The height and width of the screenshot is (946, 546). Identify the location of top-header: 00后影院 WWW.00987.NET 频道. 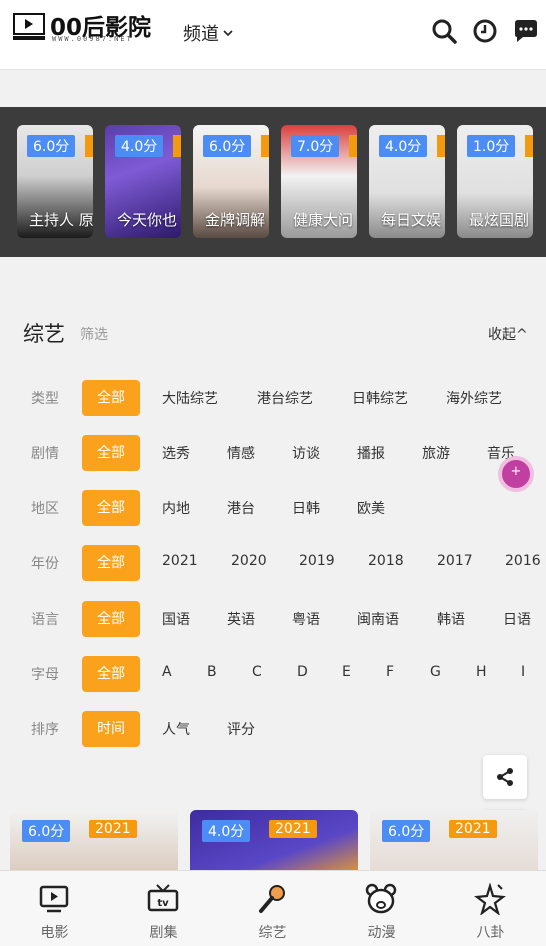
(273, 35).